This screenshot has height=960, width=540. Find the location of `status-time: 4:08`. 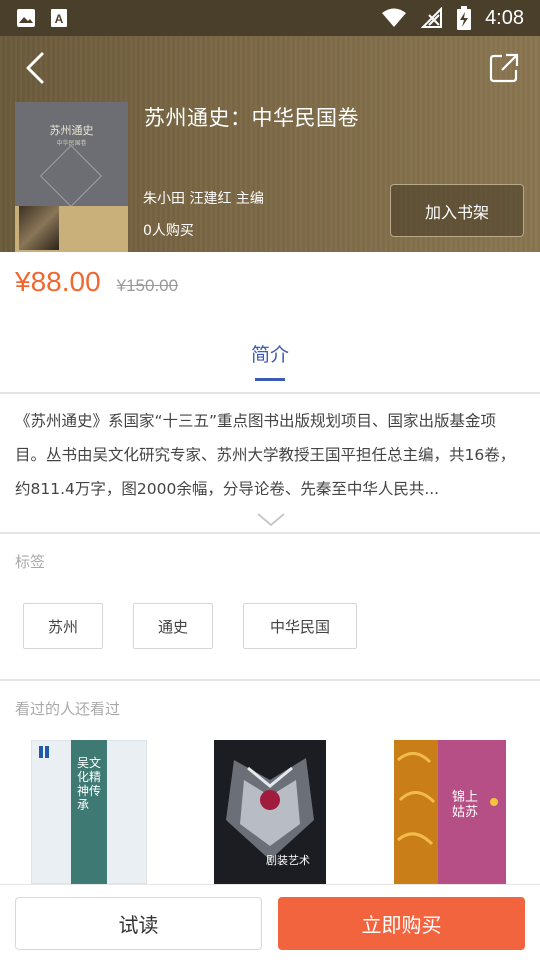

status-time: 4:08 is located at coordinates (504, 17).